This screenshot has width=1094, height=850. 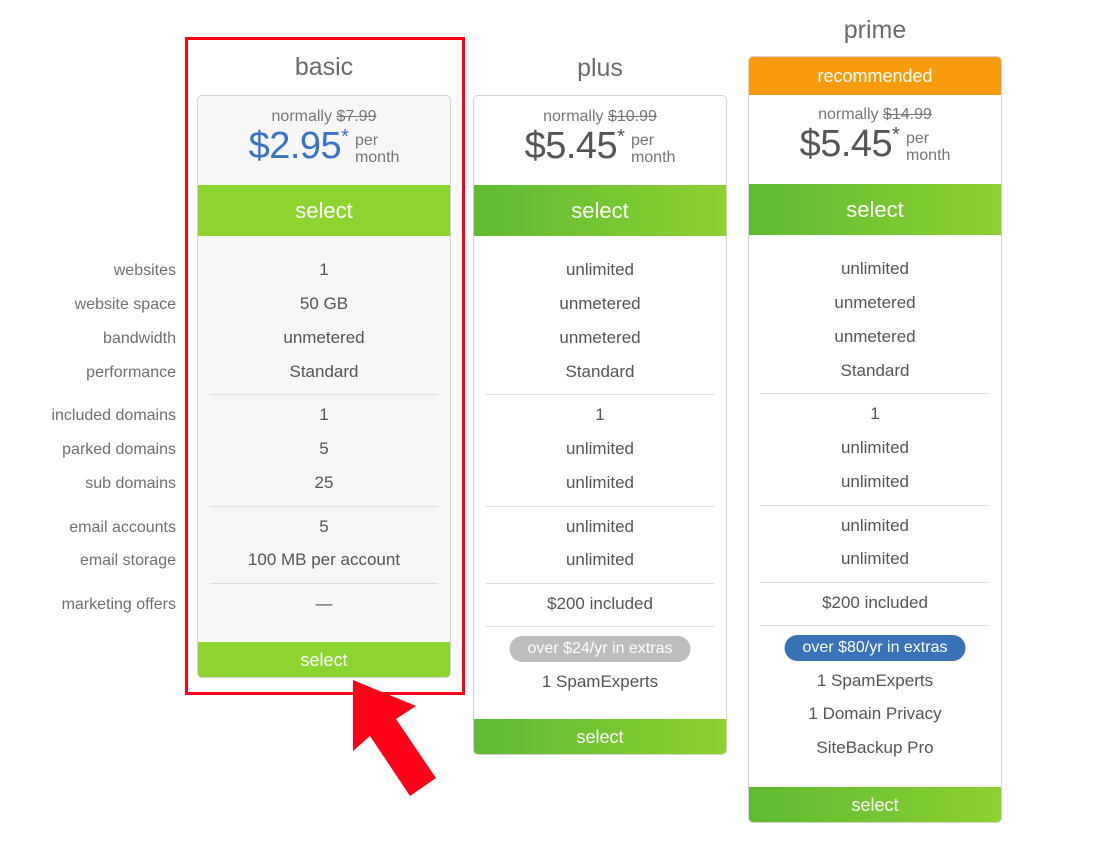 What do you see at coordinates (139, 338) in the screenshot?
I see `label-bandwidth: bandwidth` at bounding box center [139, 338].